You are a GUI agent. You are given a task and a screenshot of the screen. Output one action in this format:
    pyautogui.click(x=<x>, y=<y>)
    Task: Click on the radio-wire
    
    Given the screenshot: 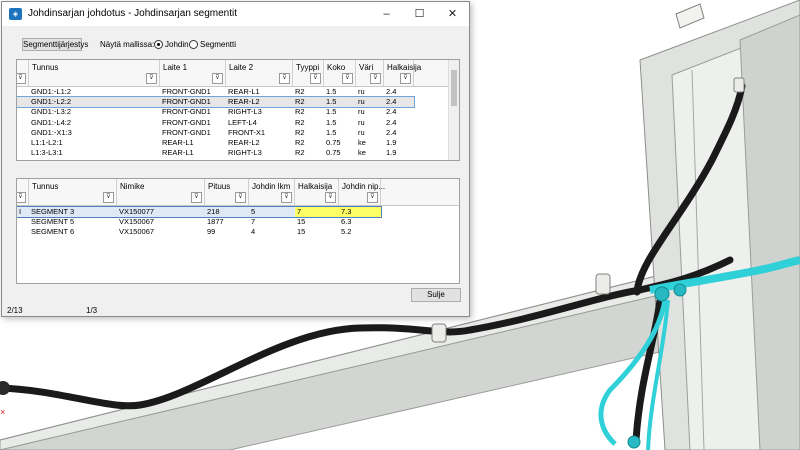 What is the action you would take?
    pyautogui.click(x=158, y=44)
    